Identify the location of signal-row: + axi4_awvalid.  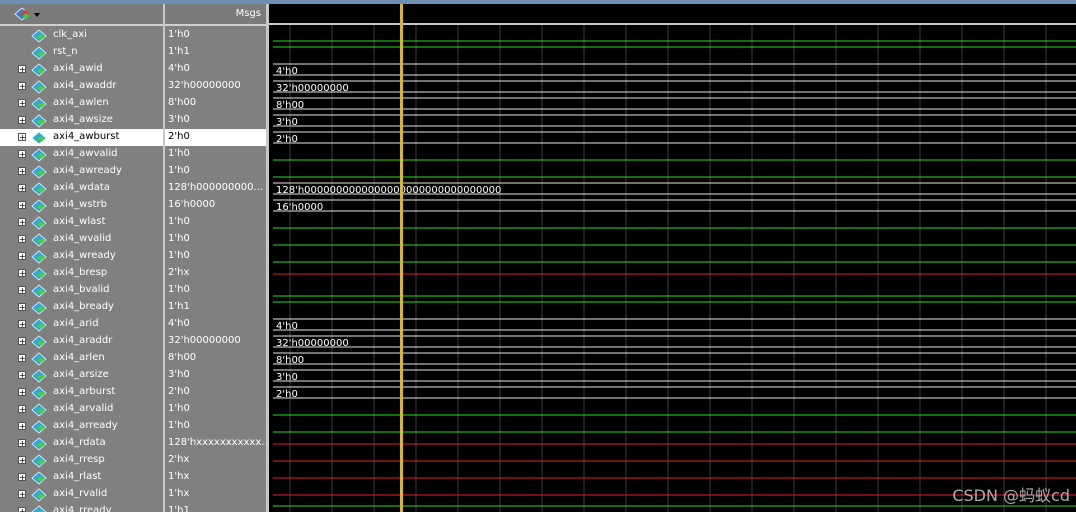
(82, 154).